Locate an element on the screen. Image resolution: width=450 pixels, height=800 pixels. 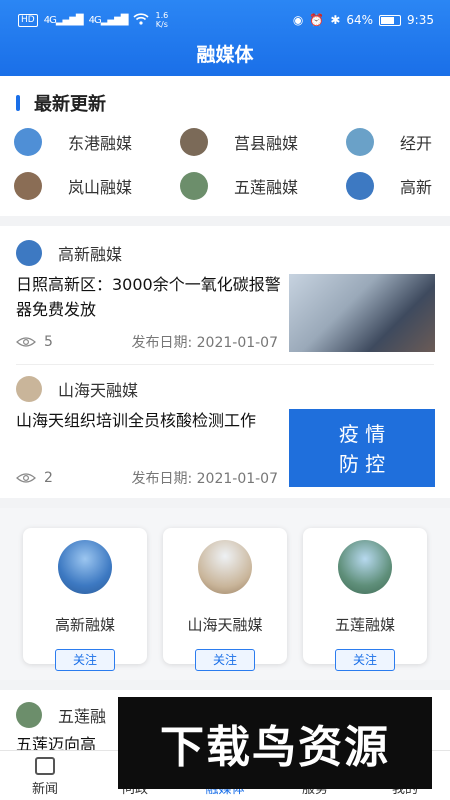
battery-percent: 64% is located at coordinates (360, 20).